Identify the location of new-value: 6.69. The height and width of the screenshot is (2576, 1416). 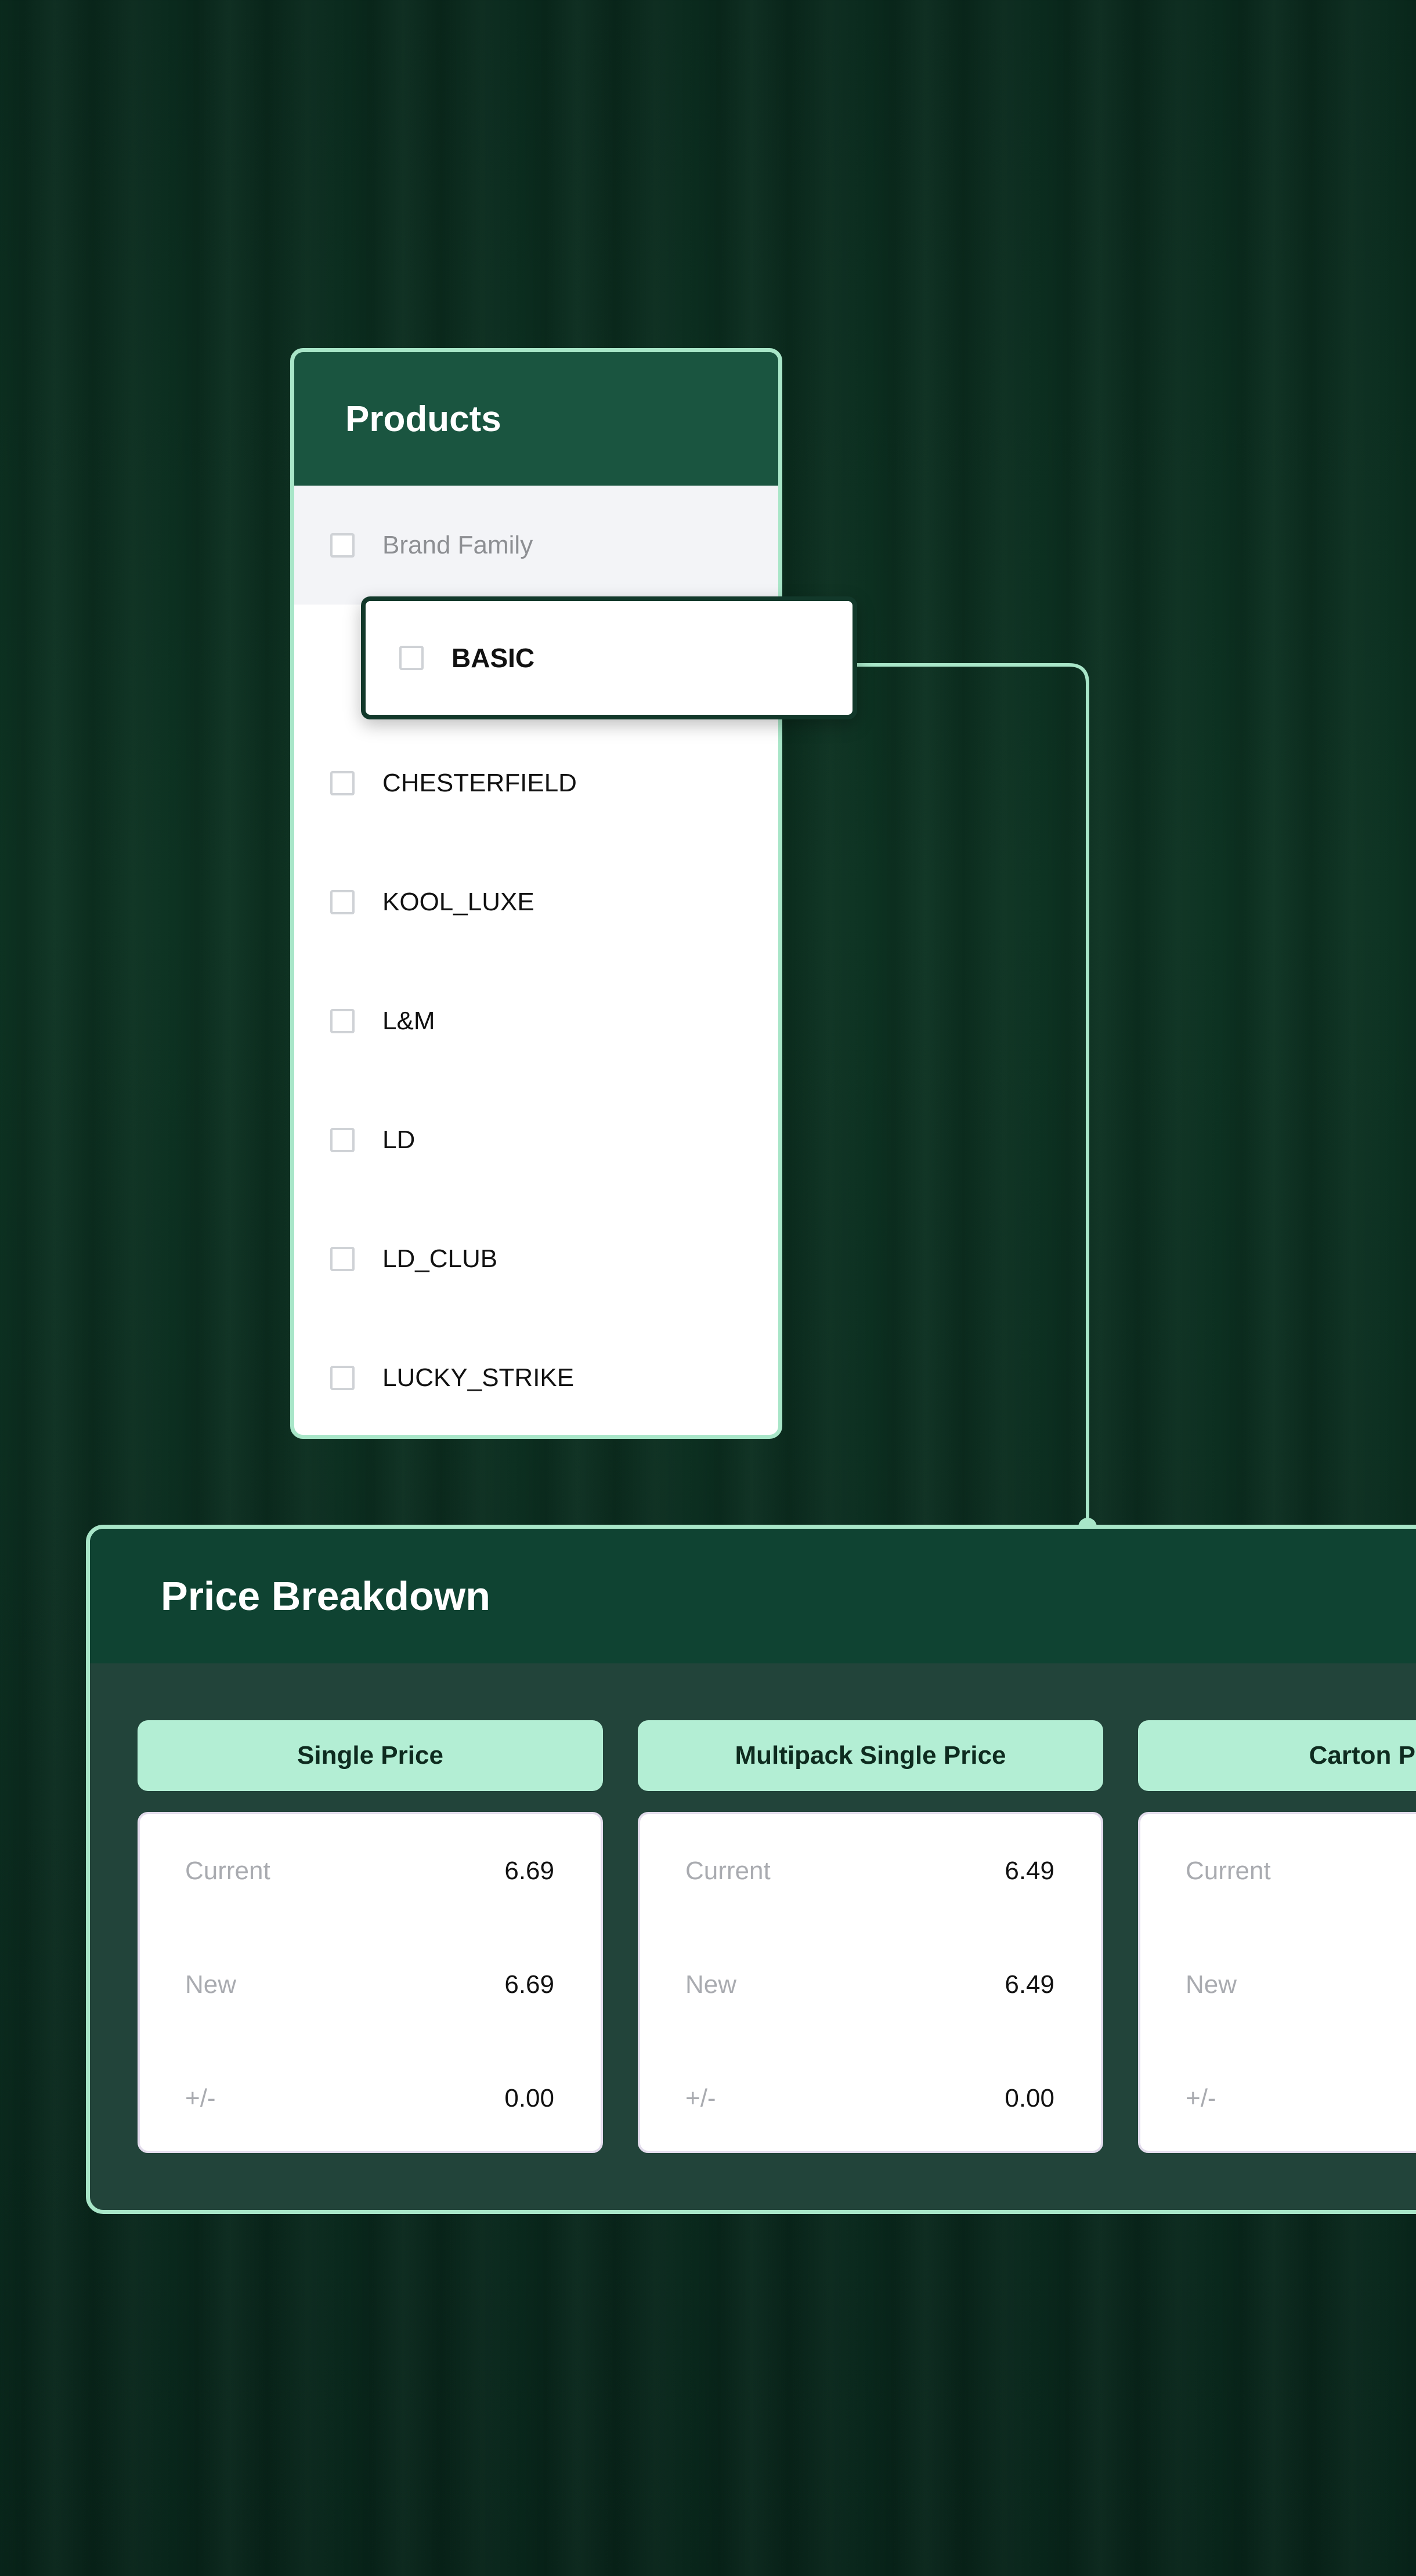
(529, 1984).